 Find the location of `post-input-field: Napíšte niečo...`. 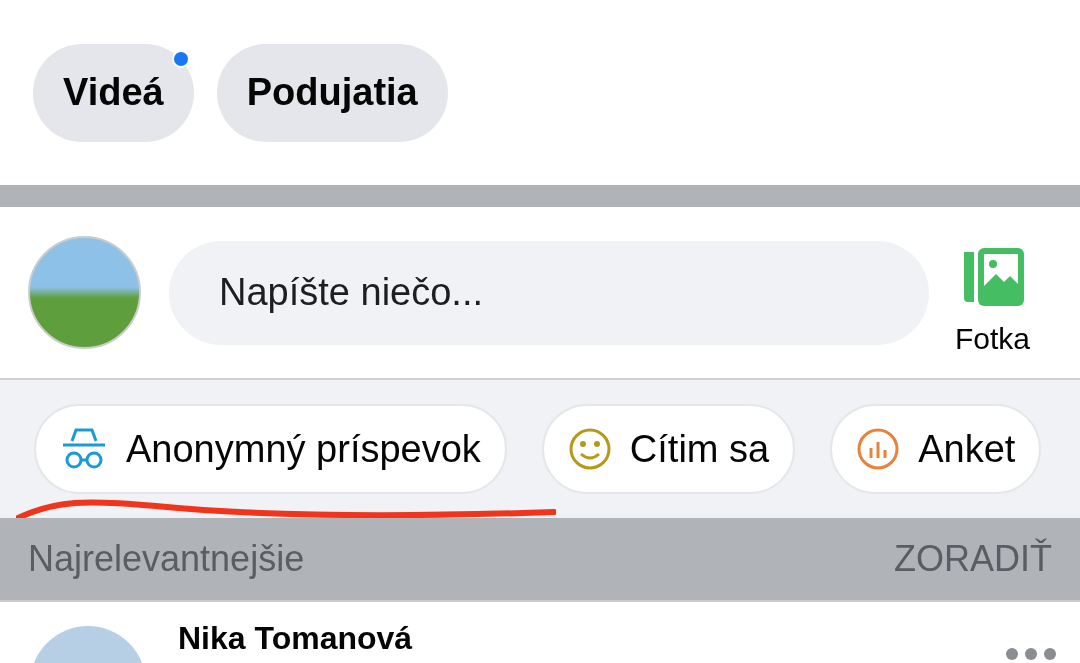

post-input-field: Napíšte niečo... is located at coordinates (549, 292).